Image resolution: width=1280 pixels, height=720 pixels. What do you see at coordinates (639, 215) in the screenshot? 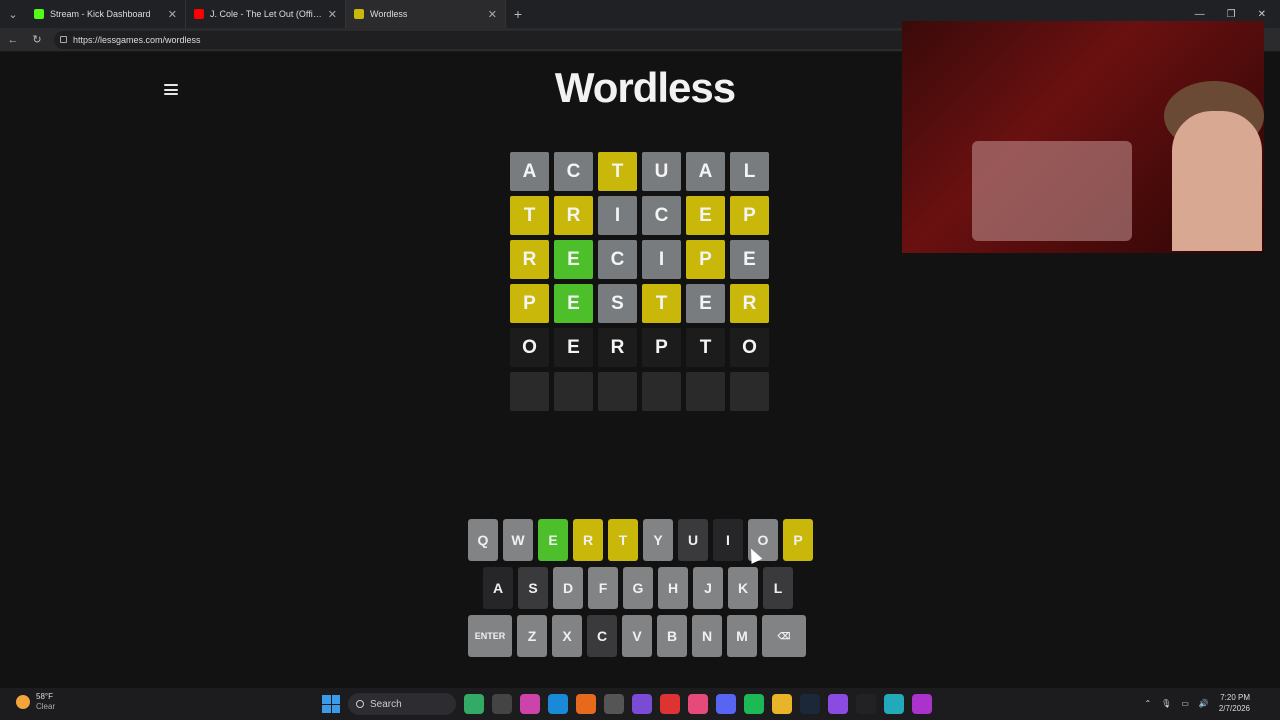
I see `board-row: TRICEP` at bounding box center [639, 215].